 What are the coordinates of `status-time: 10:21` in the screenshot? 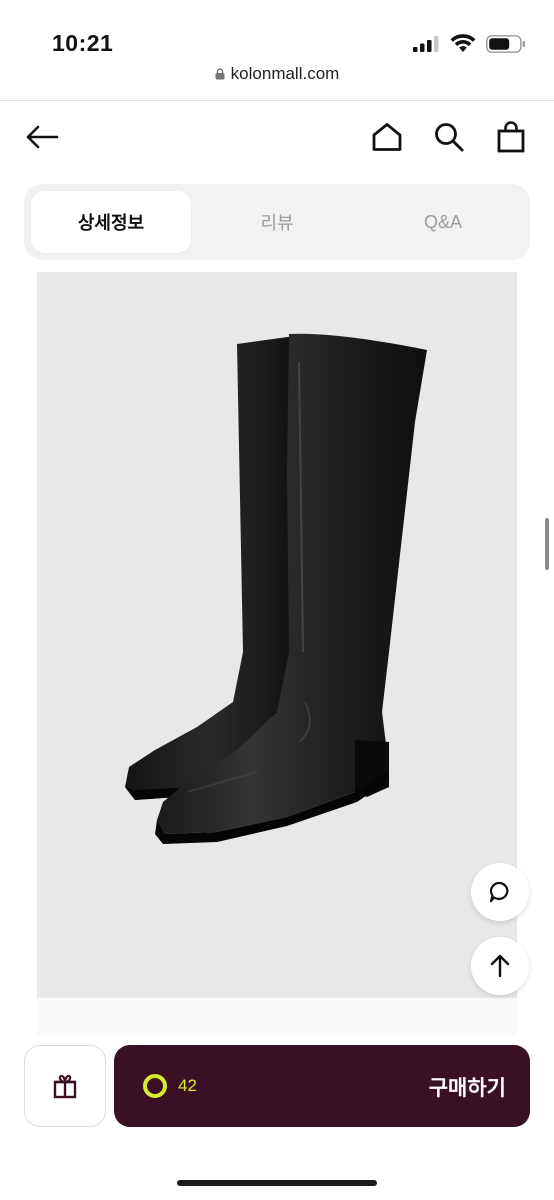 It's located at (83, 43).